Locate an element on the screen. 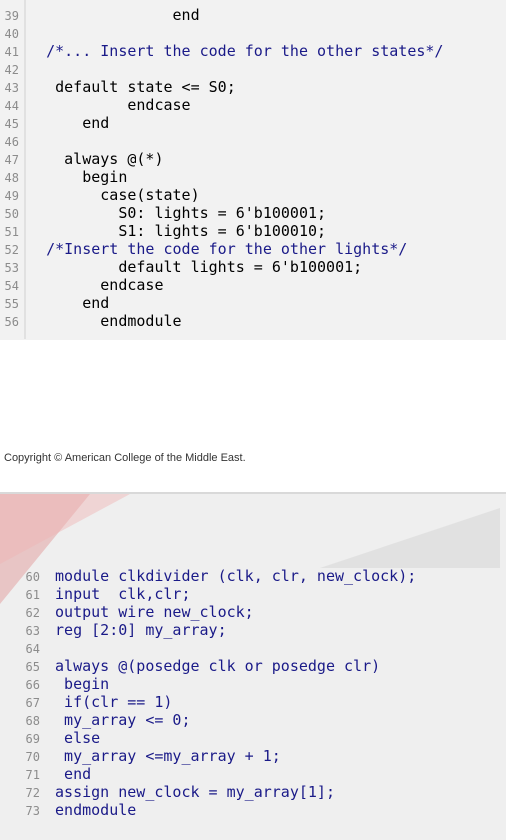 Image resolution: width=506 pixels, height=840 pixels. code-line: 45 end is located at coordinates (55, 123).